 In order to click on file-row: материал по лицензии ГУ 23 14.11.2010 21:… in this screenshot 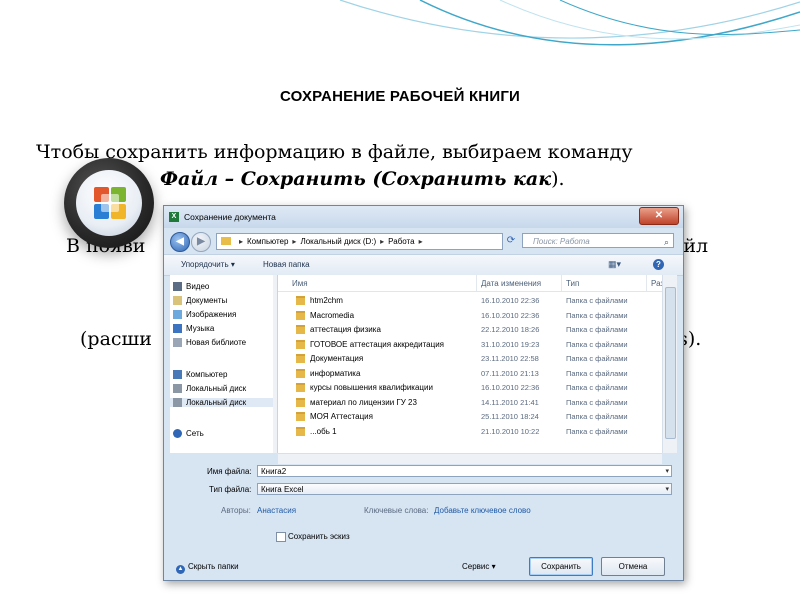, I will do `click(470, 402)`.